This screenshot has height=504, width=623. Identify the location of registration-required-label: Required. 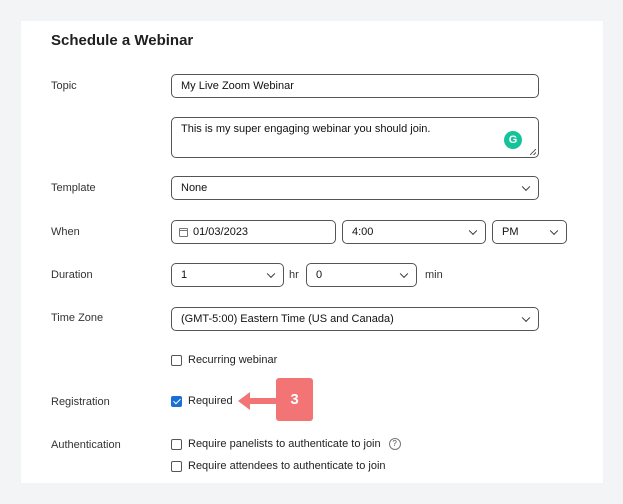
(210, 401).